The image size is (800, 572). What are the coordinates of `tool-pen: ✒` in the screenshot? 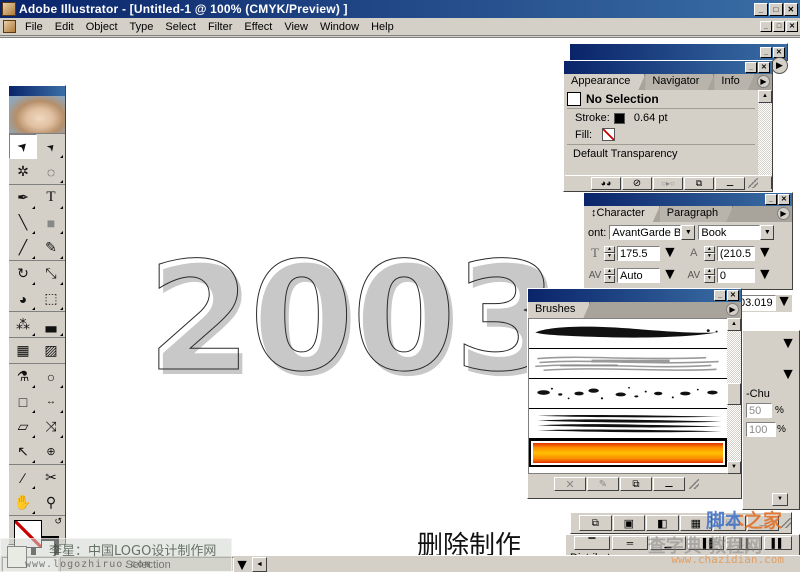 It's located at (23, 197).